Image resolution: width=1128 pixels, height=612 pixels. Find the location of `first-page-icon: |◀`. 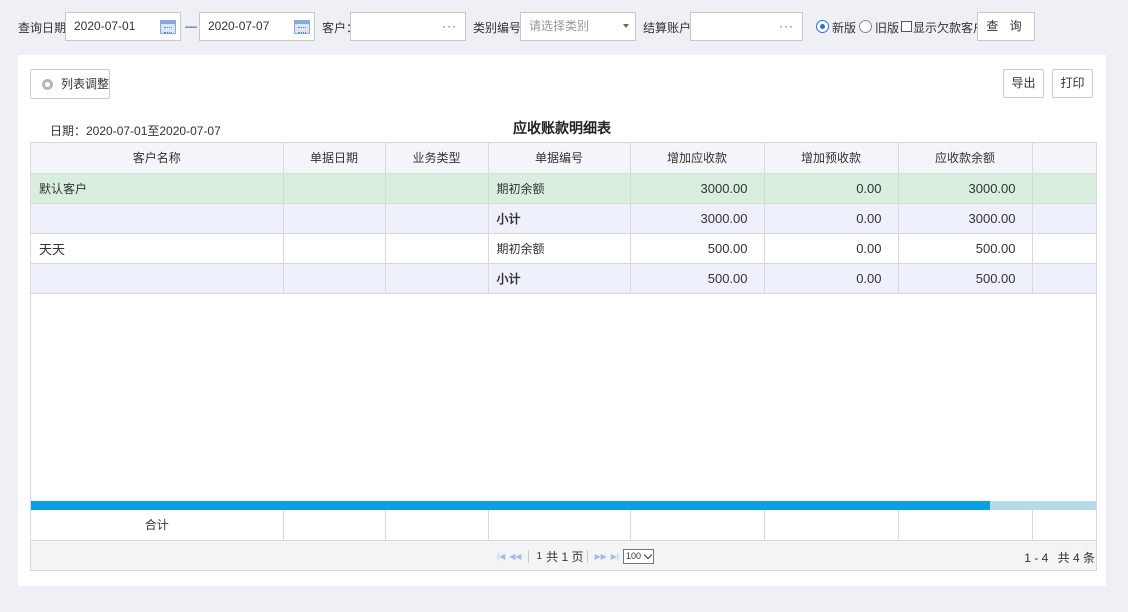

first-page-icon: |◀ is located at coordinates (501, 556).